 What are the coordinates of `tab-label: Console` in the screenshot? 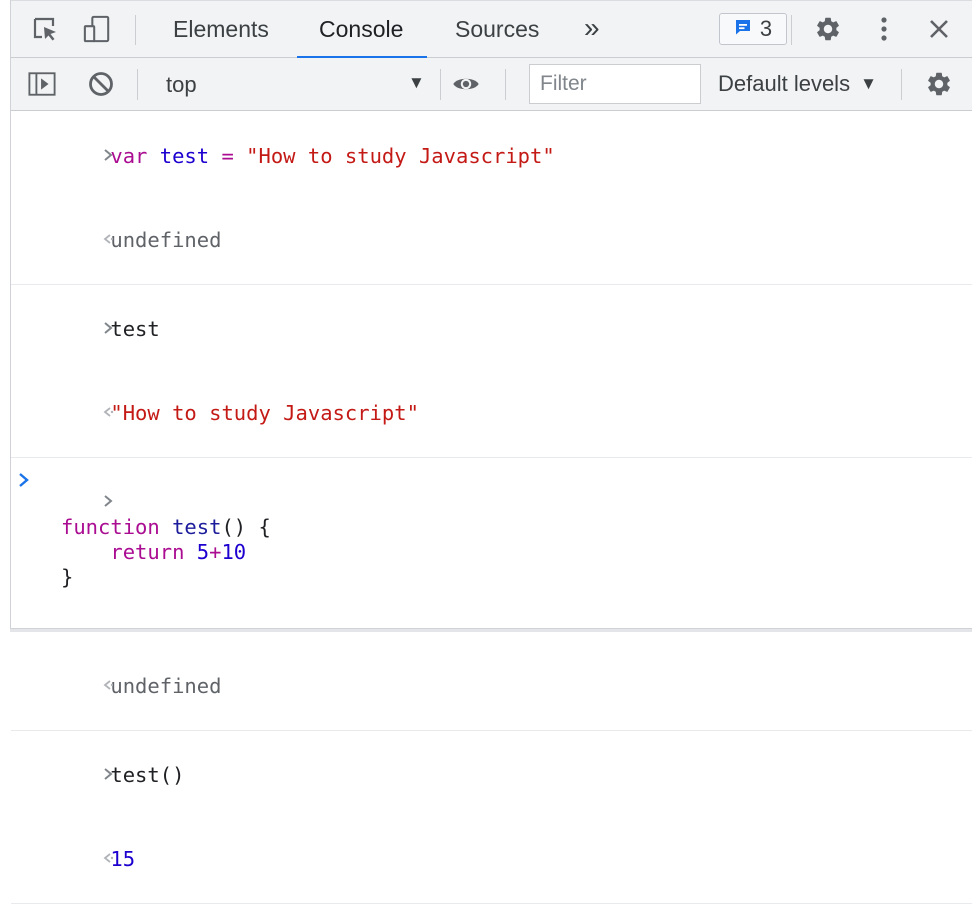 It's located at (361, 29).